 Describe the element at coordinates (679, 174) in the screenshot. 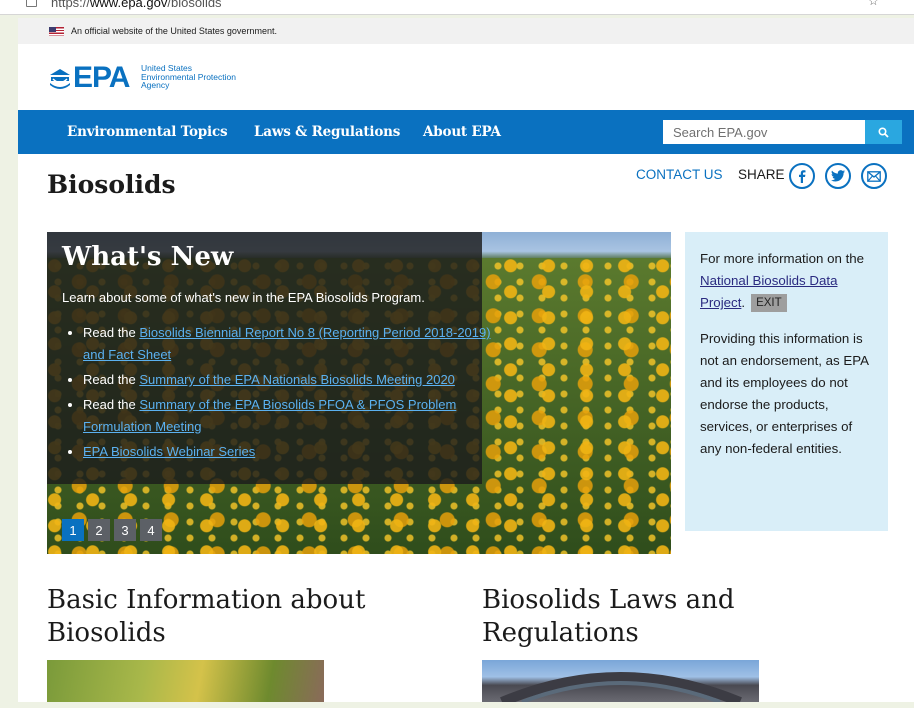

I see `contact-us-link: CONTACT US` at that location.